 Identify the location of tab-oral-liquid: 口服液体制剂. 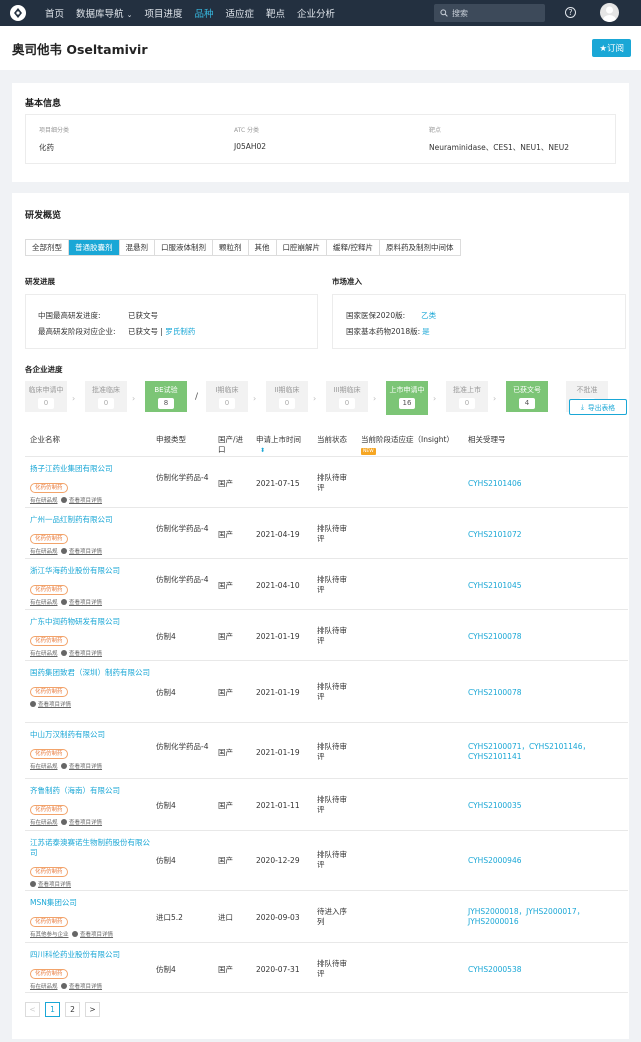
(184, 247).